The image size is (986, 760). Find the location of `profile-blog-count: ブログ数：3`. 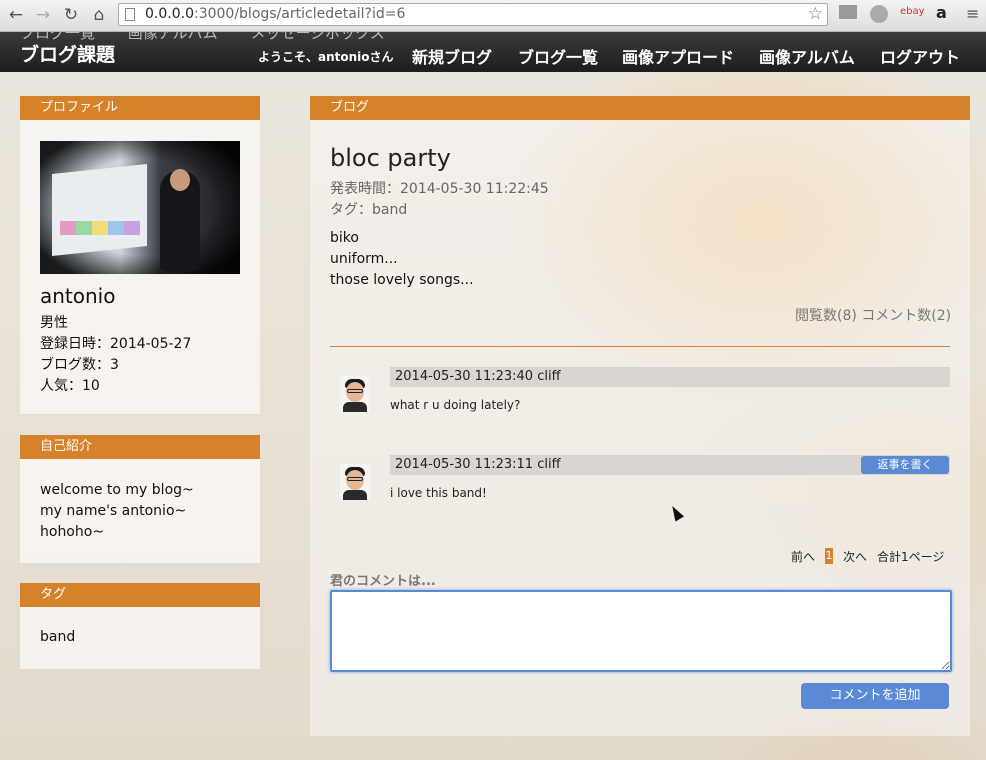

profile-blog-count: ブログ数：3 is located at coordinates (79, 365).